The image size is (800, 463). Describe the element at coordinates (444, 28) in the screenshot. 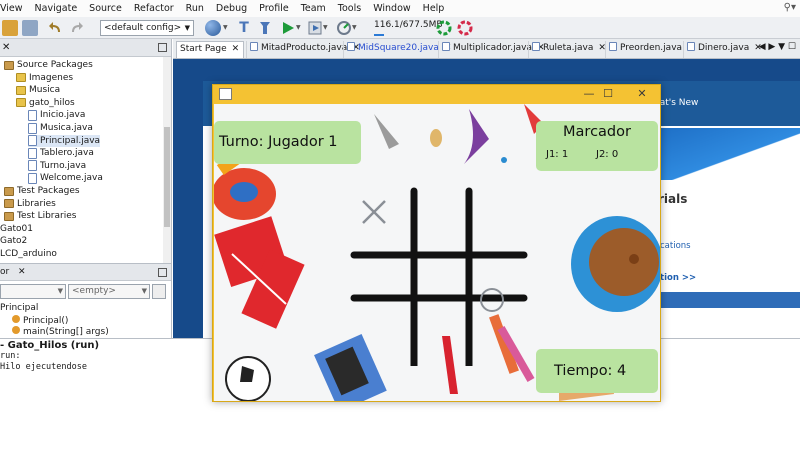

I see `gc-icon` at that location.